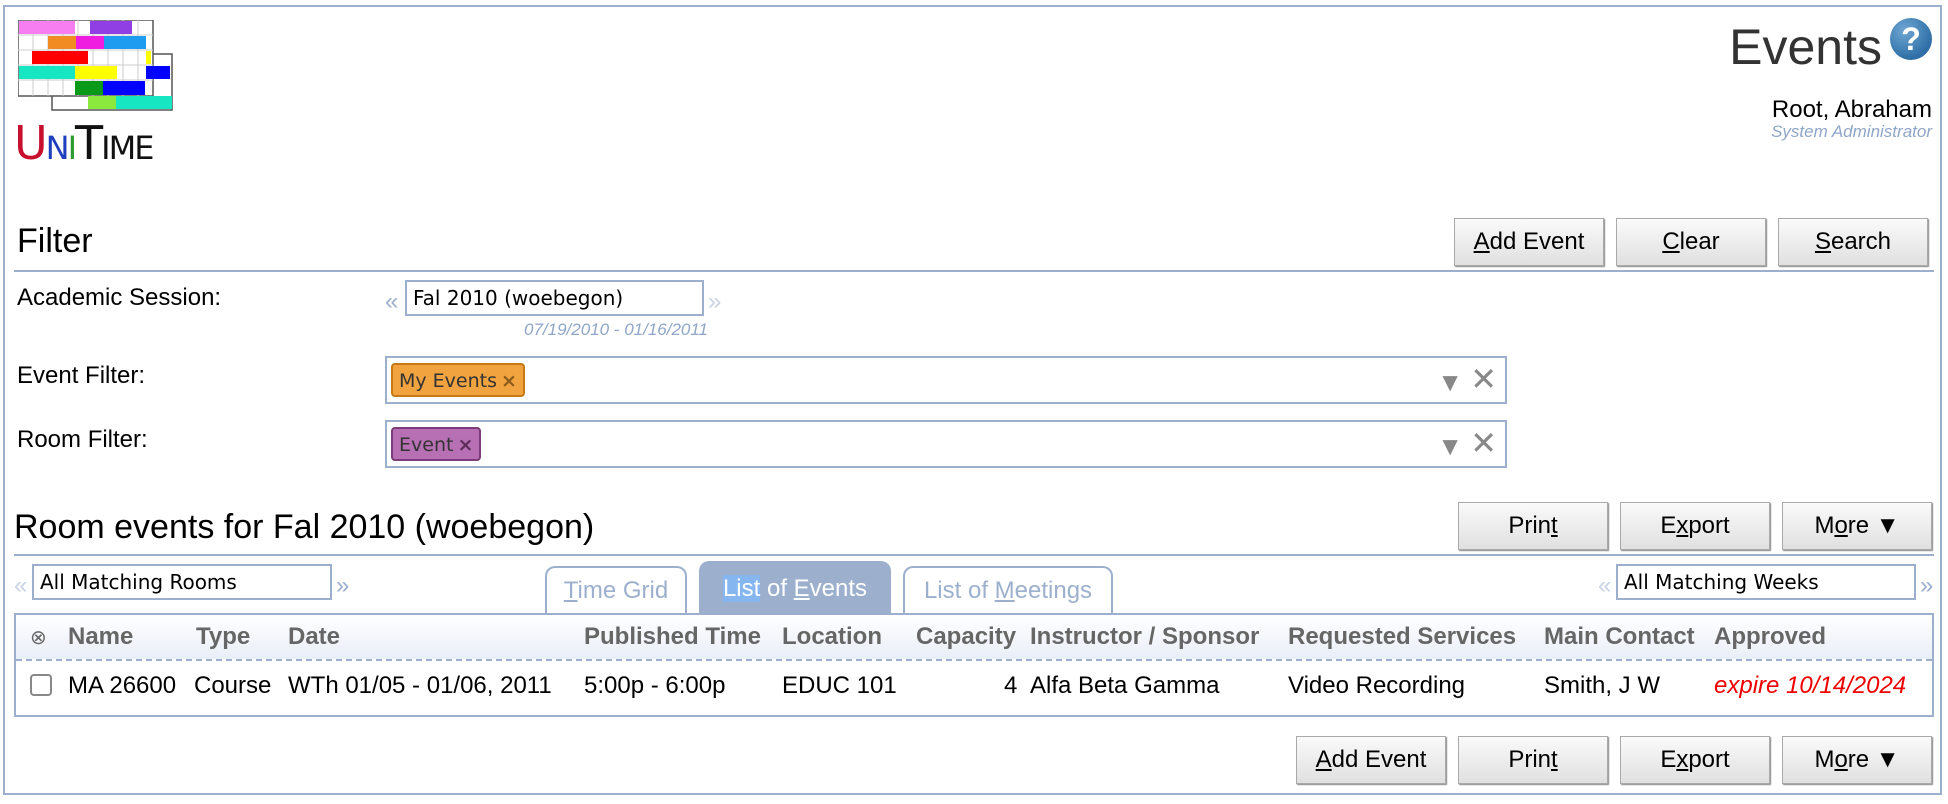 The image size is (1948, 804). Describe the element at coordinates (554, 298) in the screenshot. I see `academic-session-input: Fal 2010 (woebegon)` at that location.